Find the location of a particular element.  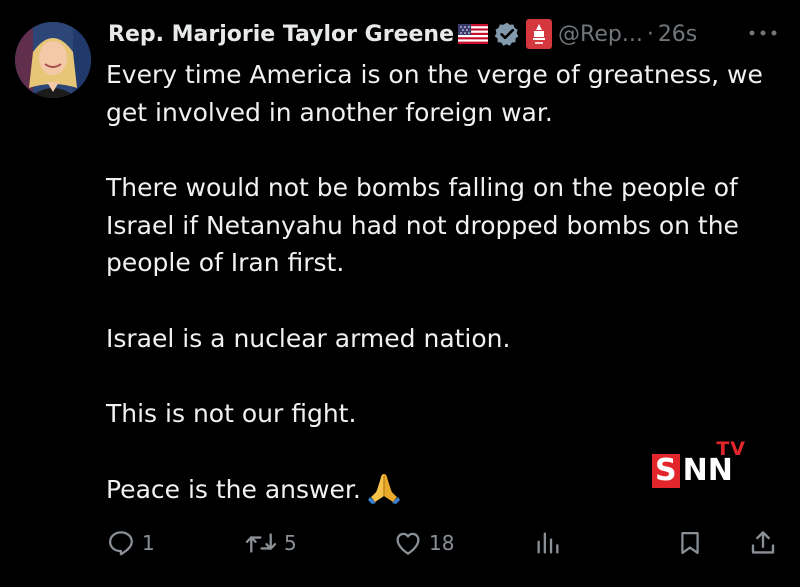

more-horizontal-icon is located at coordinates (763, 33).